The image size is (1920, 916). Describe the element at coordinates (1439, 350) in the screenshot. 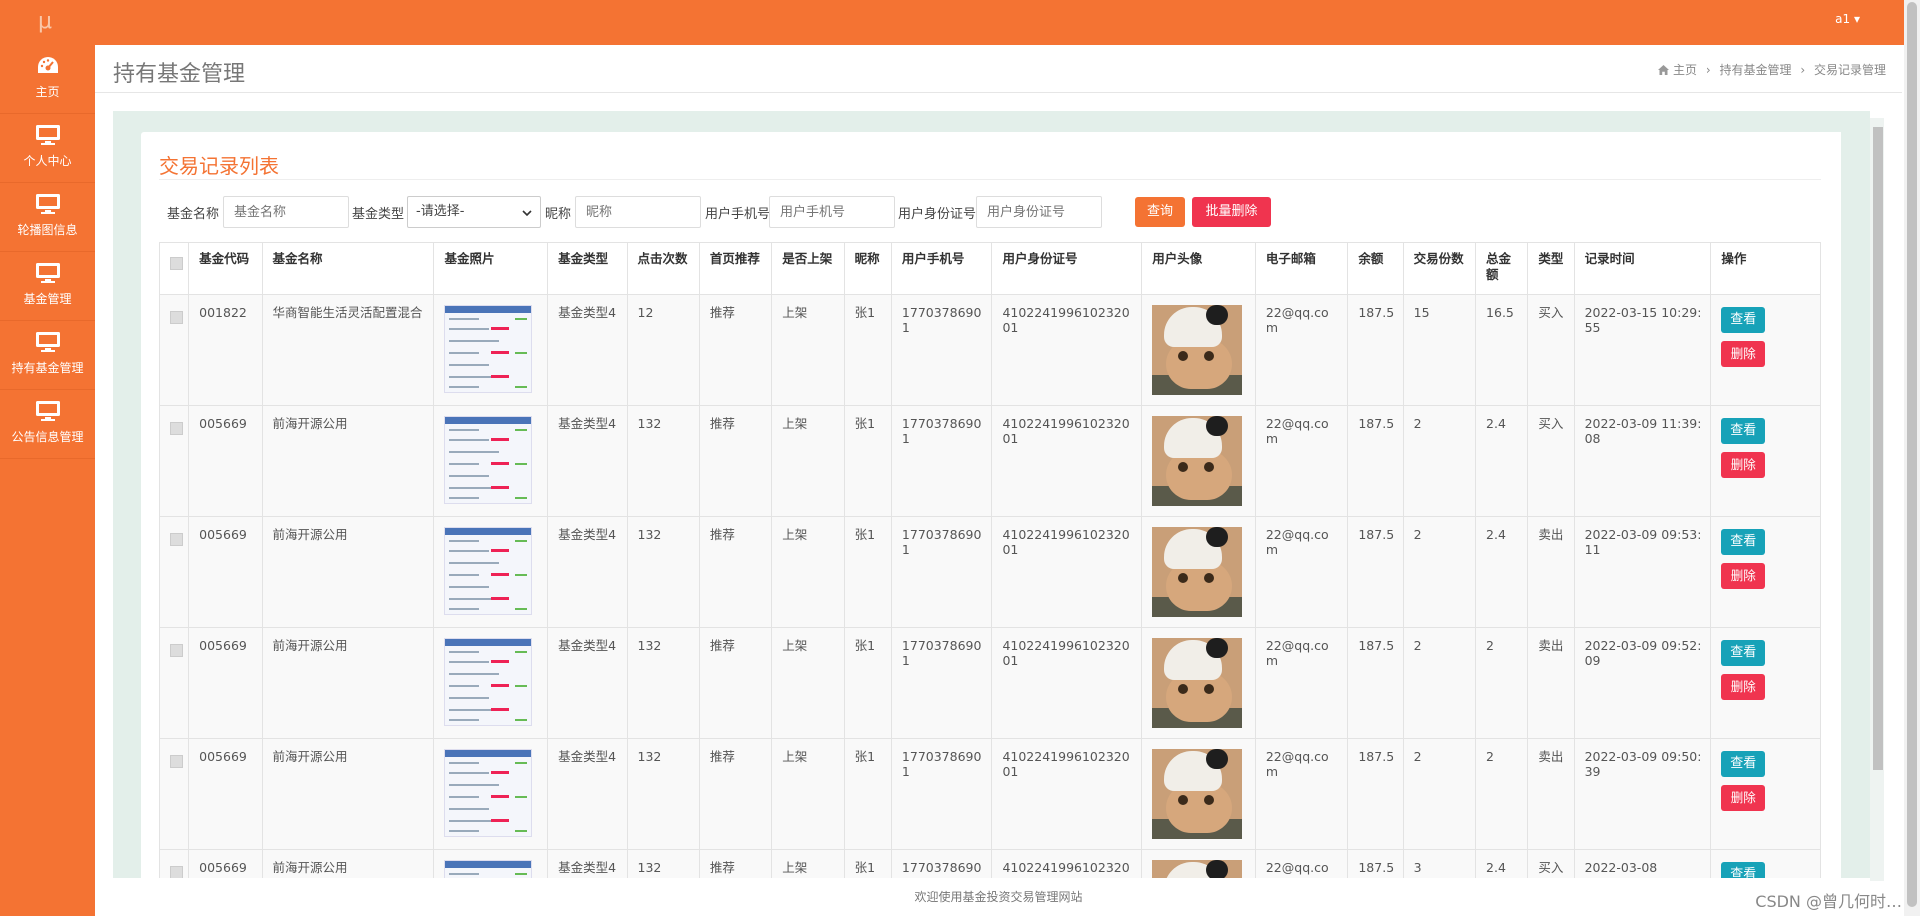

I see `shares-cell: 15` at that location.